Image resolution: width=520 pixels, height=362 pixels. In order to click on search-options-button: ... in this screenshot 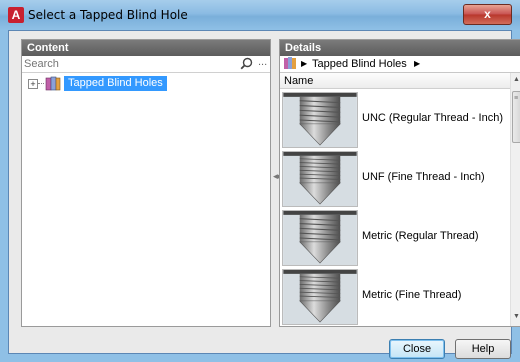, I will do `click(262, 62)`.